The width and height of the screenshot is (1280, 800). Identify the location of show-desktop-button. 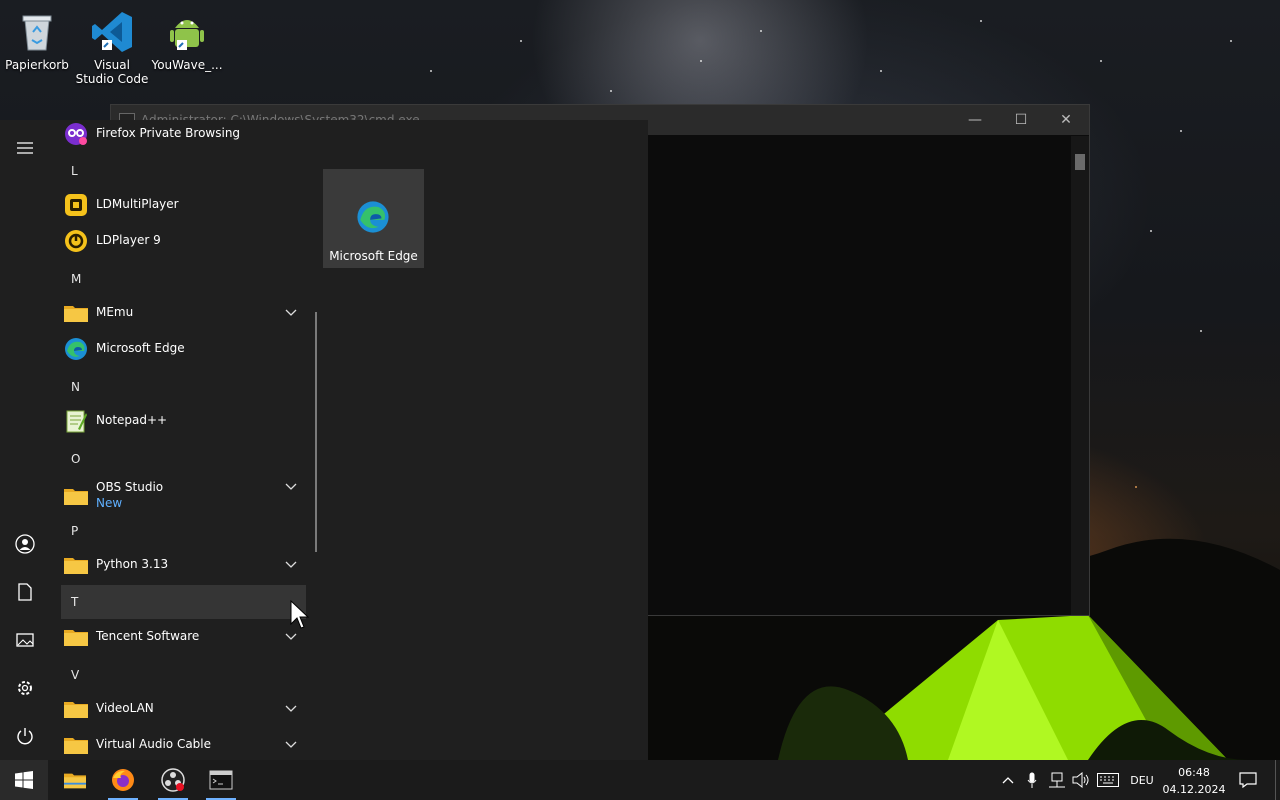
(1275, 780).